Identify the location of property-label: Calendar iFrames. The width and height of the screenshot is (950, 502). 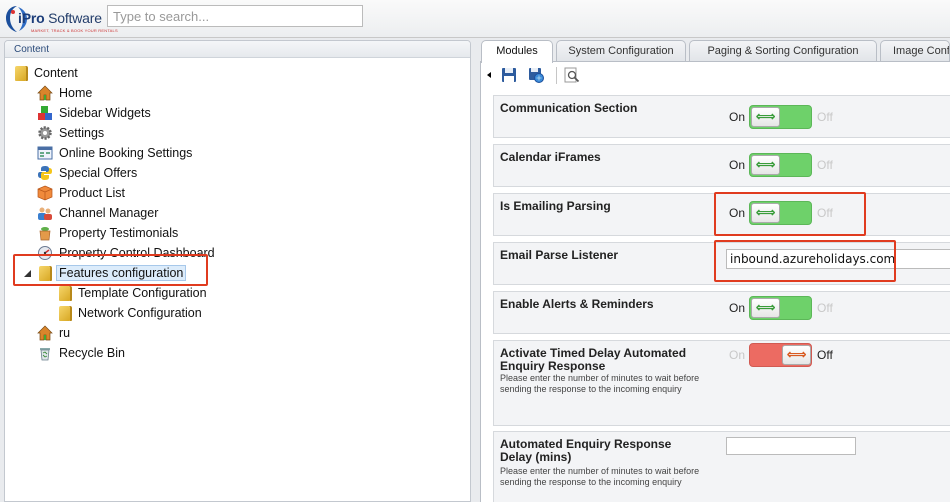
(550, 157).